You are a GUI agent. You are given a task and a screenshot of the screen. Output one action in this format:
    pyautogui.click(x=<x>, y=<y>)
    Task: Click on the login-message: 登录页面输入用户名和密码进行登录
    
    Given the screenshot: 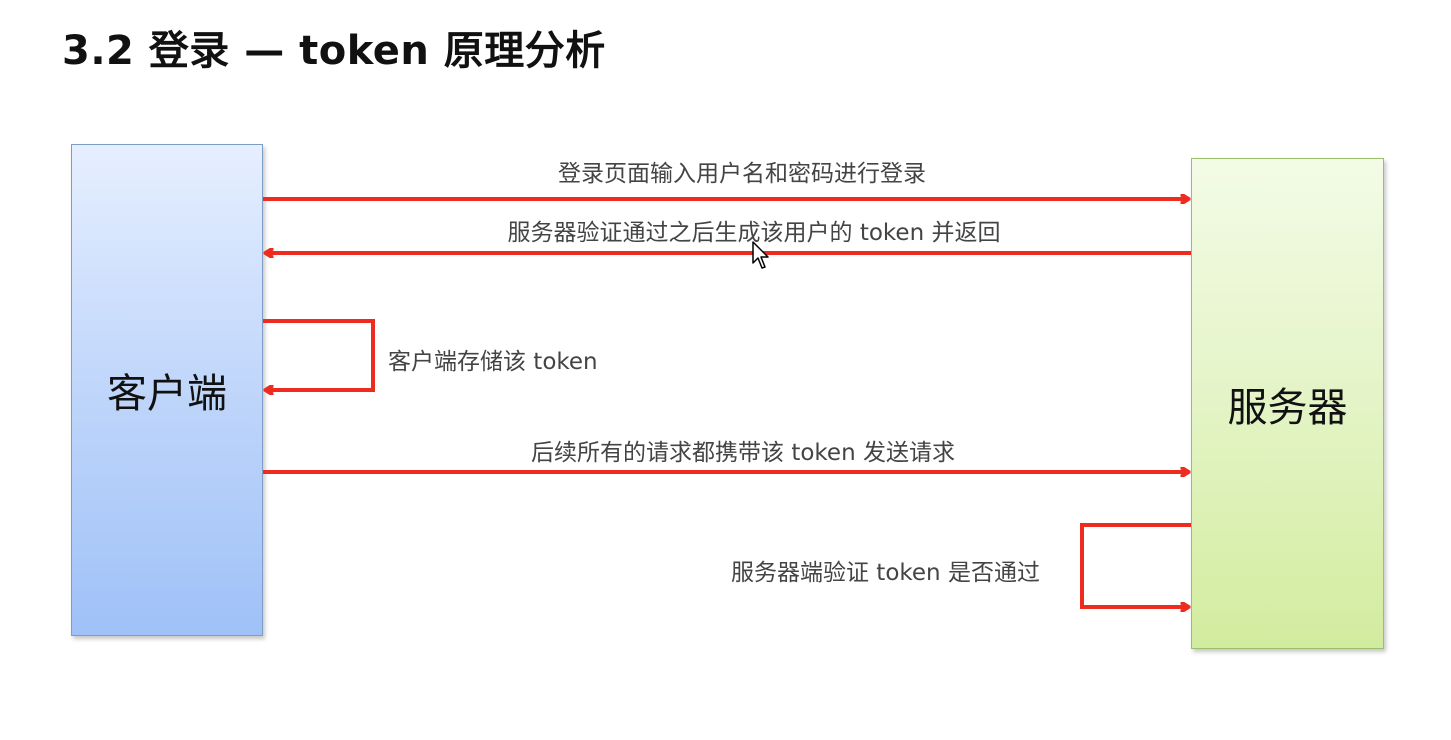 What is the action you would take?
    pyautogui.click(x=742, y=174)
    